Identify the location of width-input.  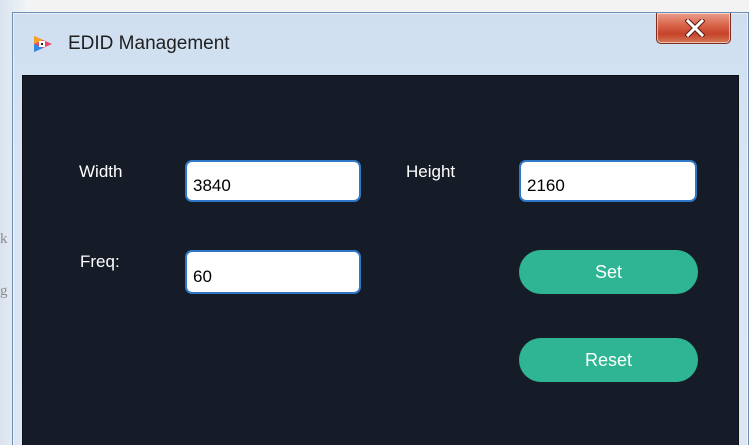
(273, 181).